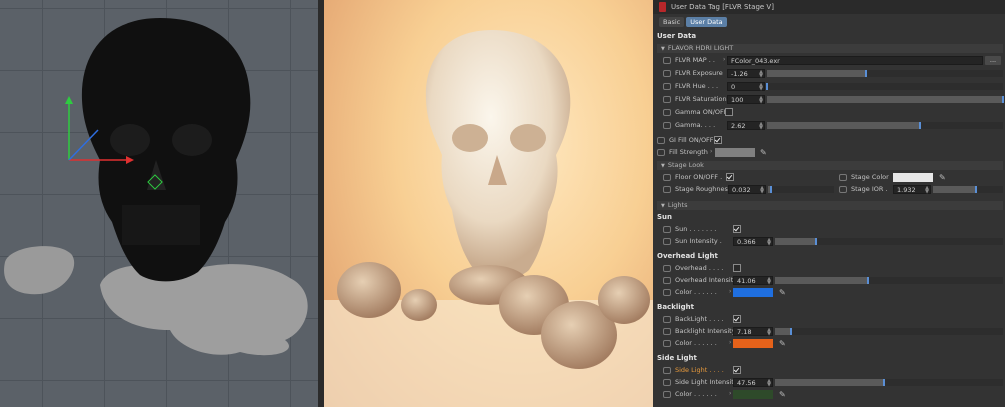 The width and height of the screenshot is (1005, 407). Describe the element at coordinates (753, 394) in the screenshot. I see `side-color-swatch` at that location.